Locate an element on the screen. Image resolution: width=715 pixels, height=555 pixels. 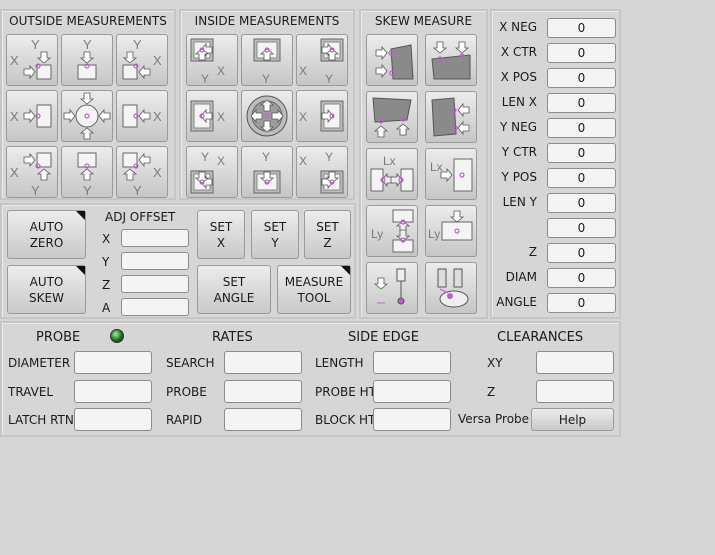
result-label: Z is located at coordinates (532, 252).